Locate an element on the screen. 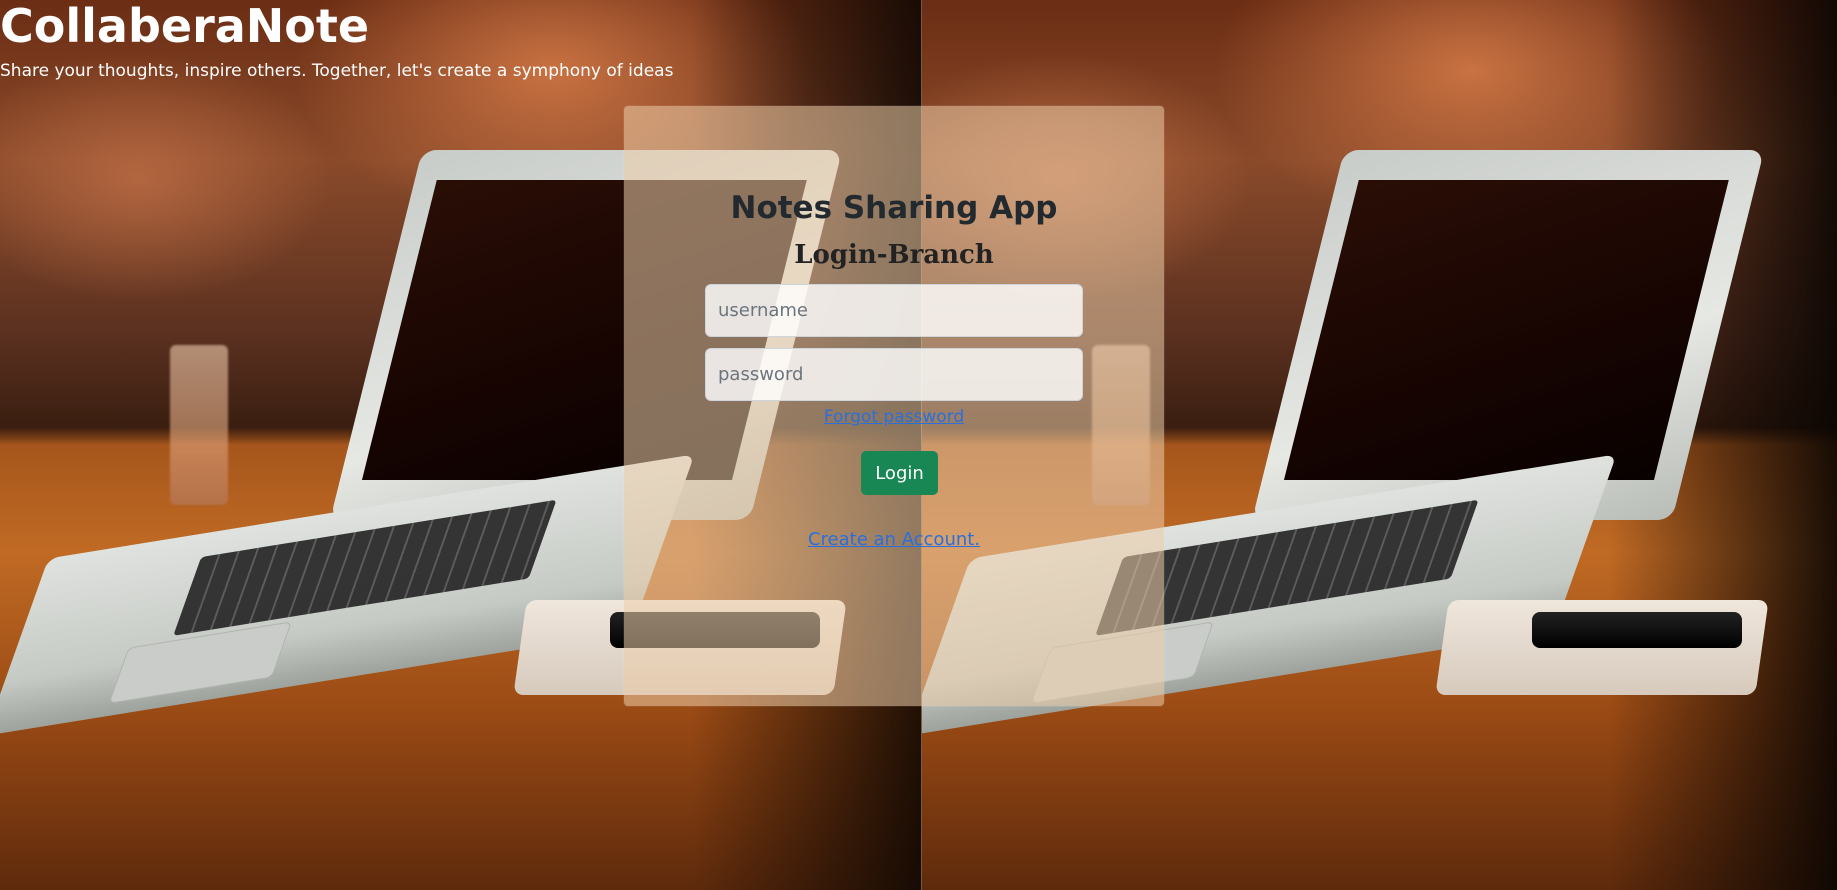 The image size is (1837, 890). login-subtitle: Login-Branch is located at coordinates (894, 255).